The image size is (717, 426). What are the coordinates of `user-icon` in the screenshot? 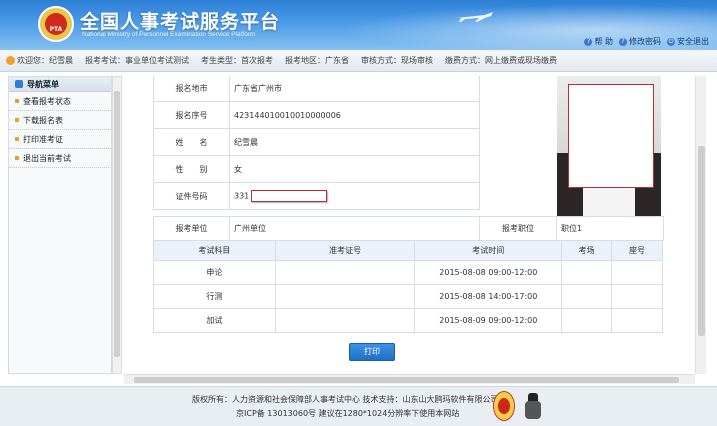 It's located at (10, 60).